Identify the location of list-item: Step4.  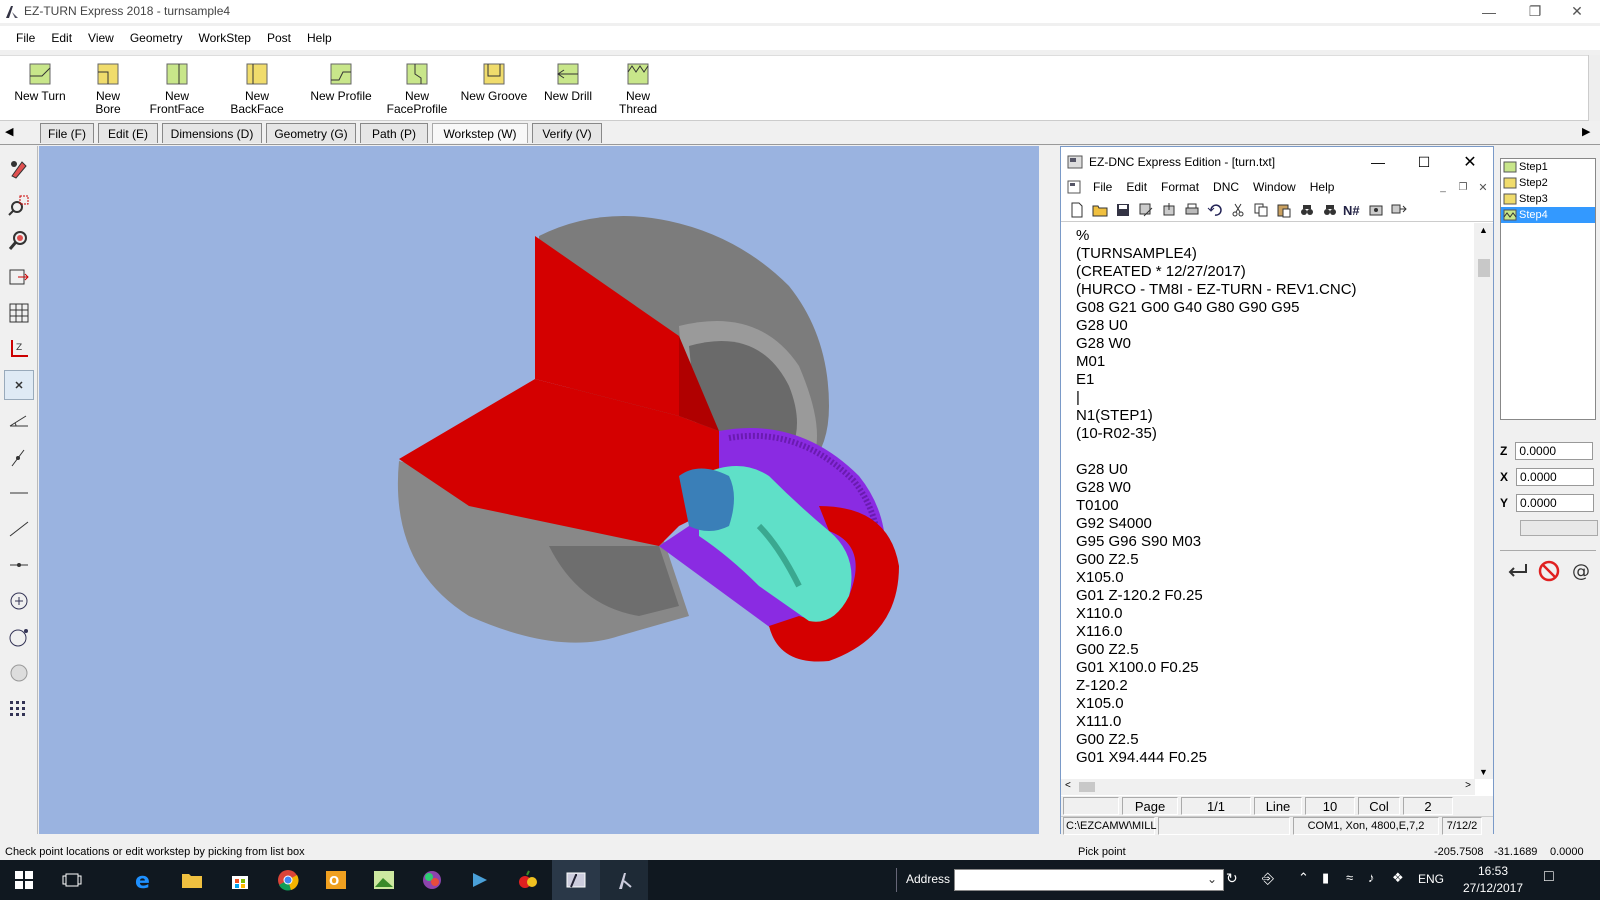
(1548, 215).